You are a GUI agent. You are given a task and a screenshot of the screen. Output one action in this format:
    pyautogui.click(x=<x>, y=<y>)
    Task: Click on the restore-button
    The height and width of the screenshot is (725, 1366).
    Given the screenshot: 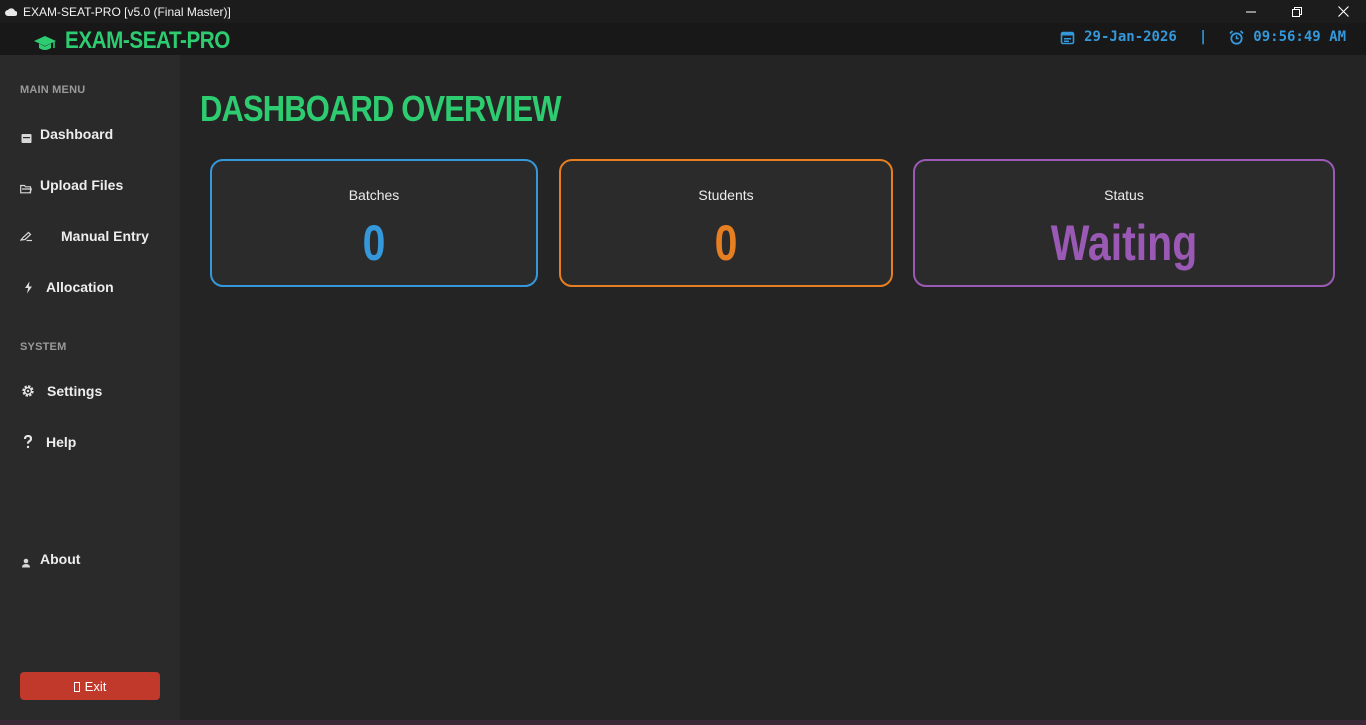 What is the action you would take?
    pyautogui.click(x=1297, y=11)
    